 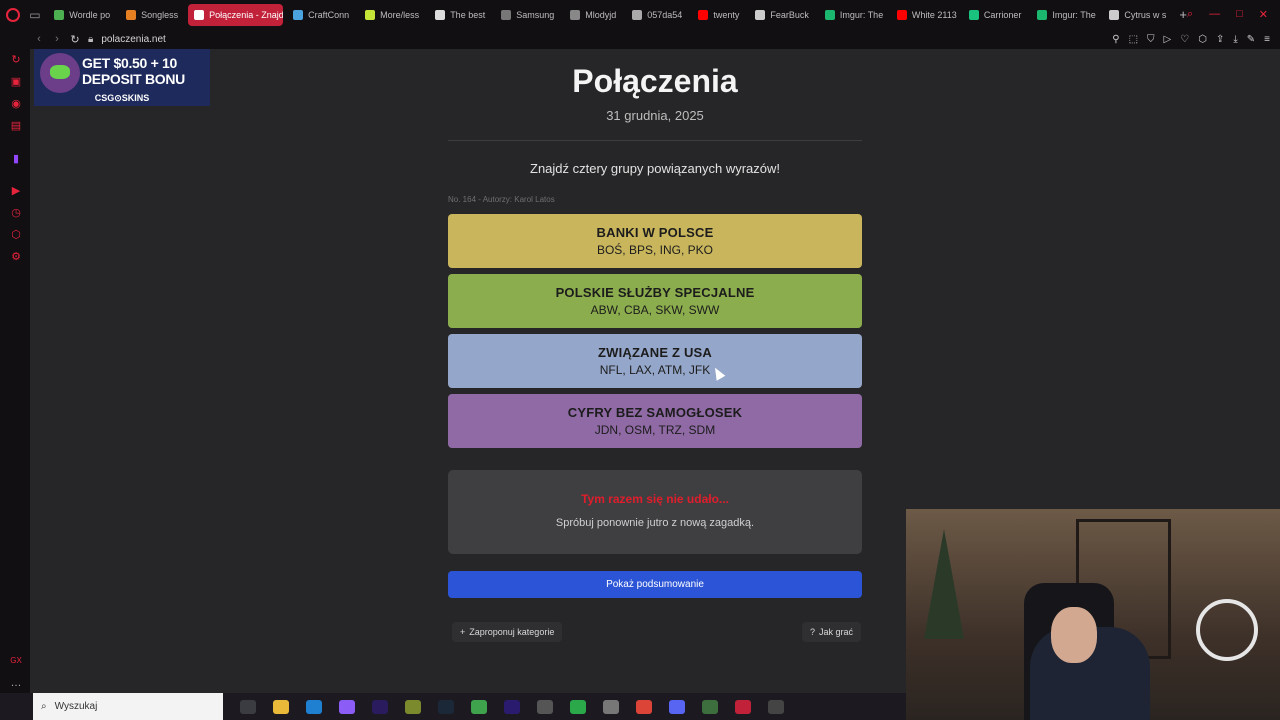 What do you see at coordinates (413, 706) in the screenshot?
I see `minecraft-icon` at bounding box center [413, 706].